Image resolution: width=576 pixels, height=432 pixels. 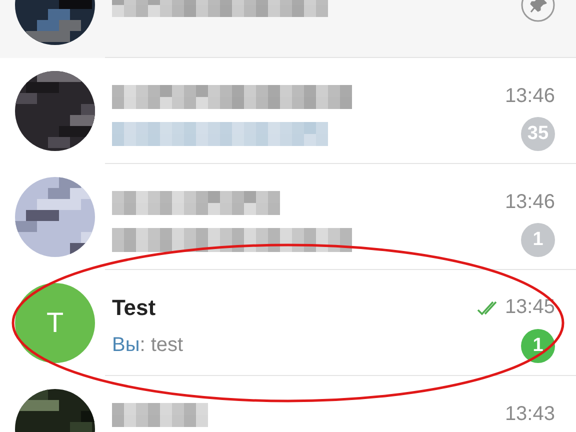 I want to click on avatar: T, so click(x=55, y=323).